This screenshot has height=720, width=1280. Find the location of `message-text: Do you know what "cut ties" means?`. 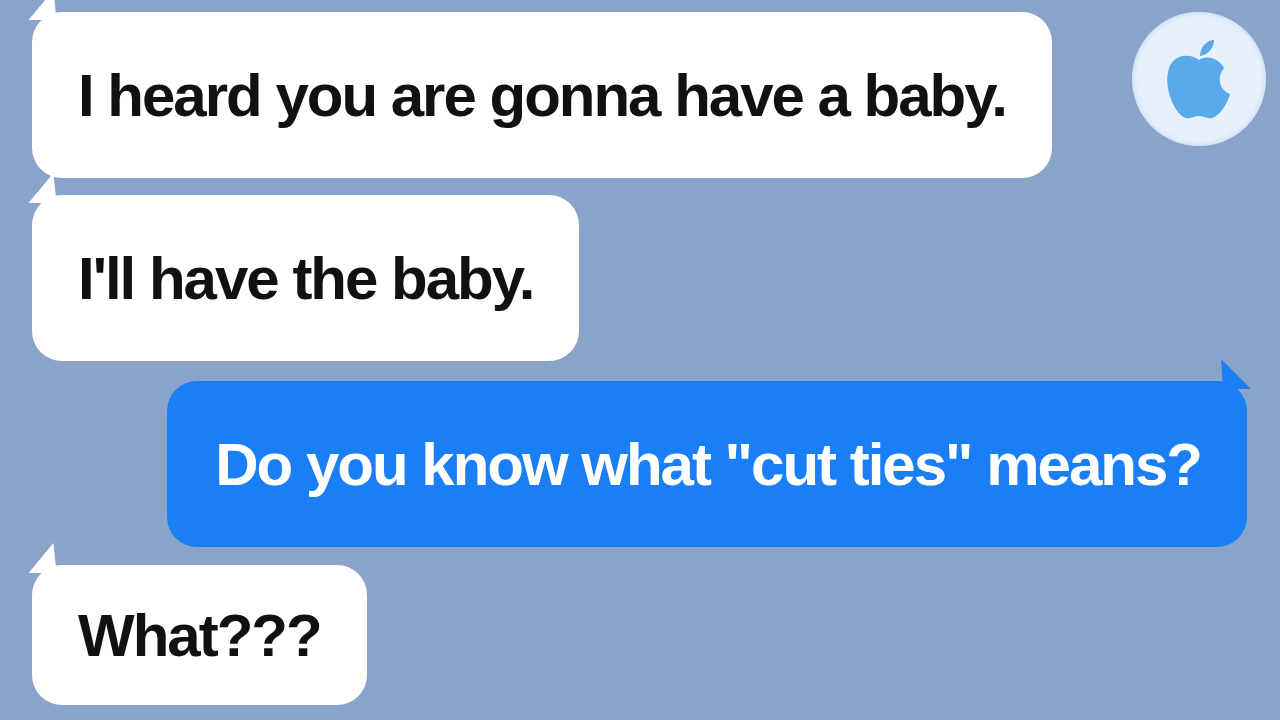

message-text: Do you know what "cut ties" means? is located at coordinates (708, 464).